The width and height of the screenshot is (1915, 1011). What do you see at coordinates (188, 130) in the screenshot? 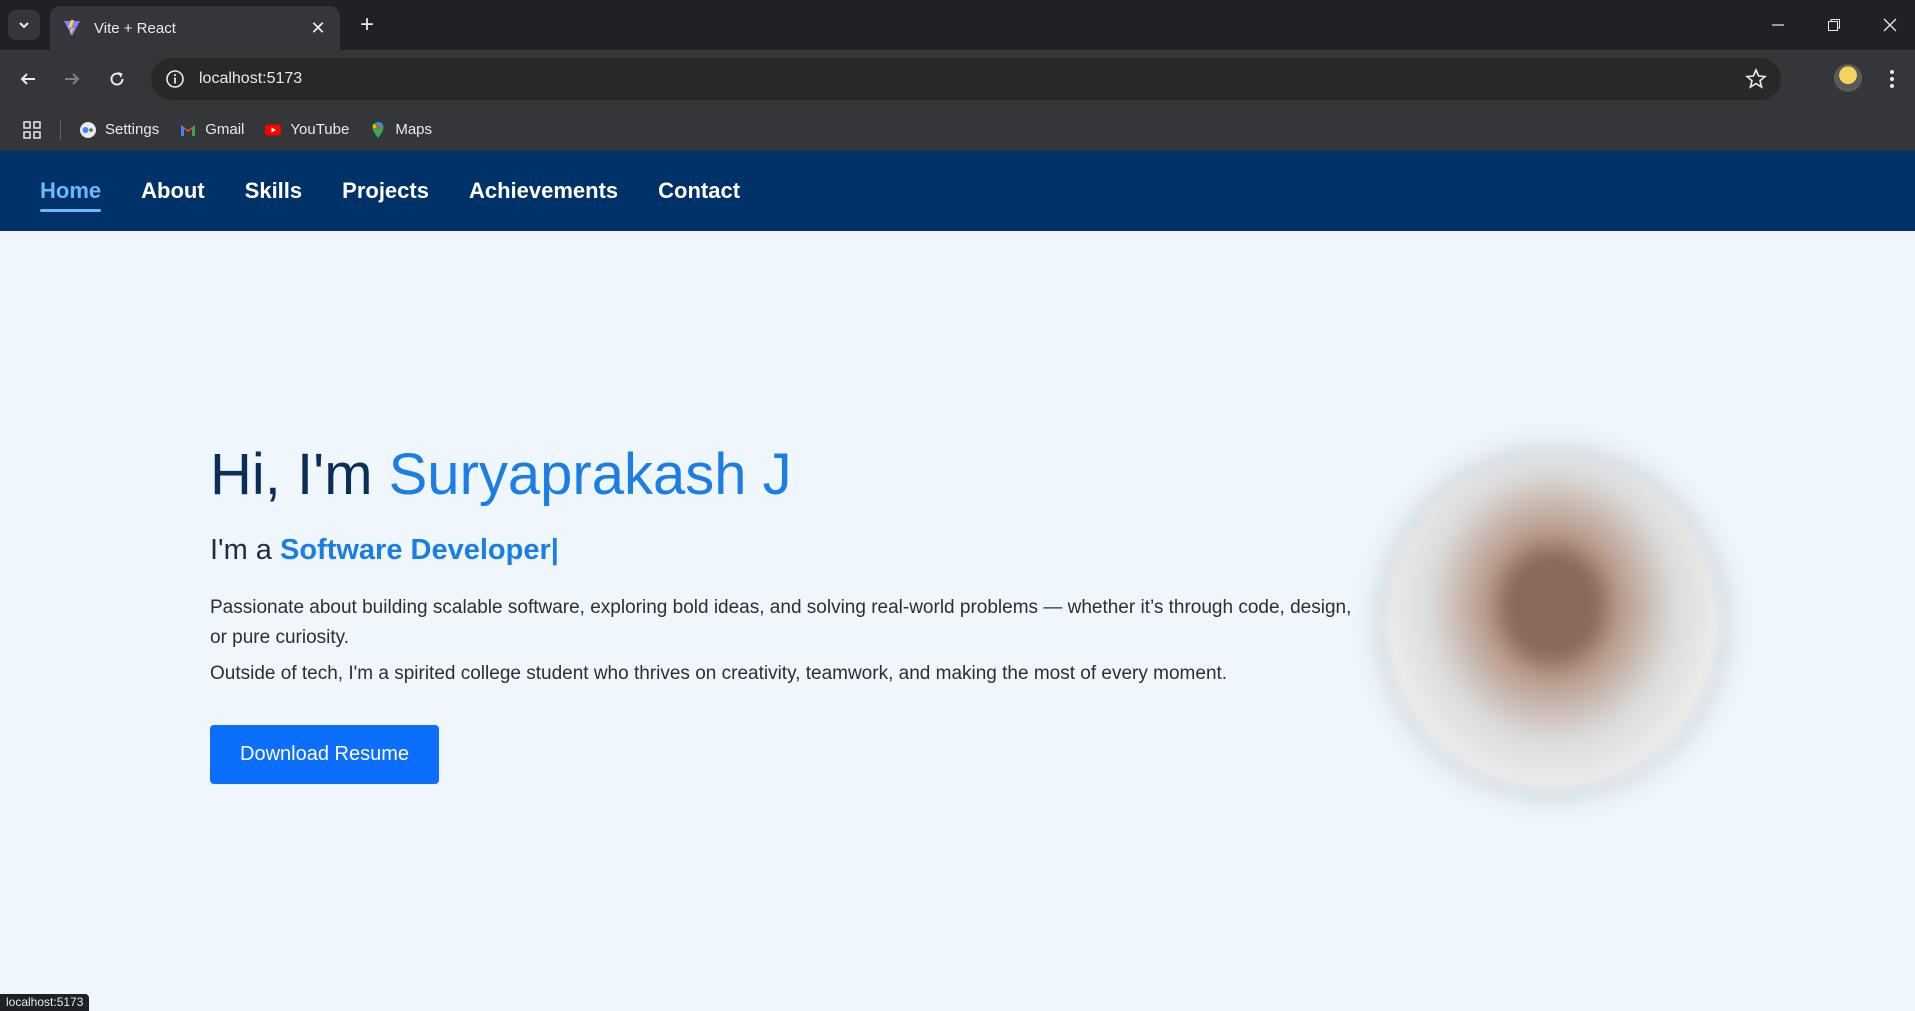
I see `gmail-icon` at bounding box center [188, 130].